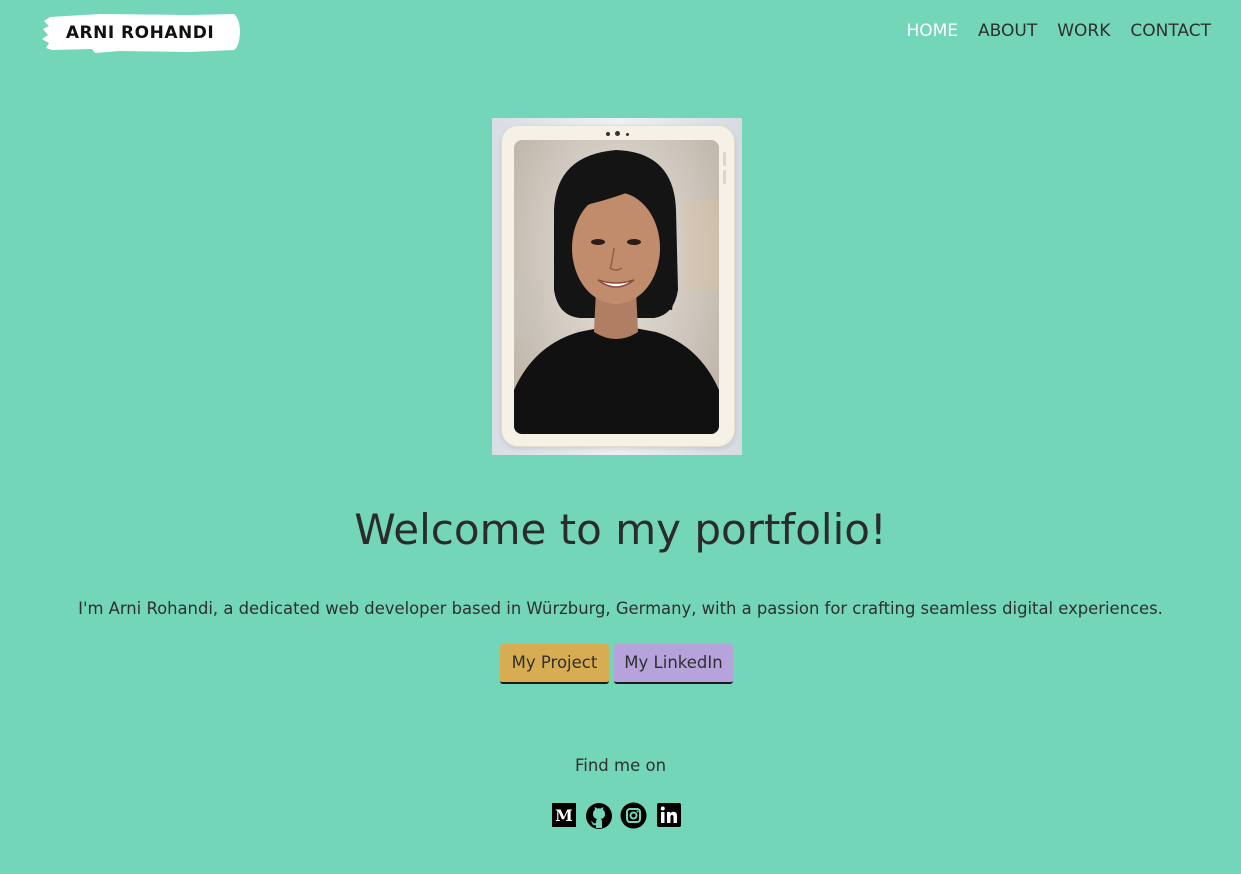 The height and width of the screenshot is (874, 1241). I want to click on svg-text: M, so click(564, 815).